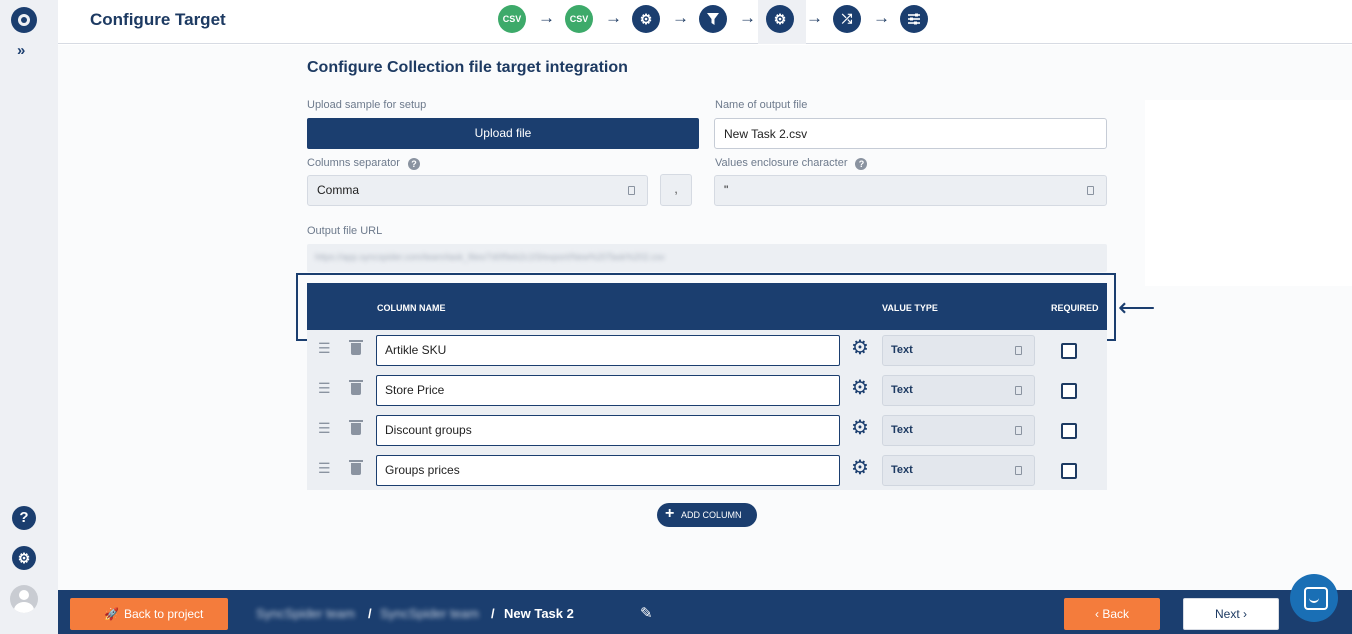  What do you see at coordinates (1116, 614) in the screenshot?
I see `back-label: Back` at bounding box center [1116, 614].